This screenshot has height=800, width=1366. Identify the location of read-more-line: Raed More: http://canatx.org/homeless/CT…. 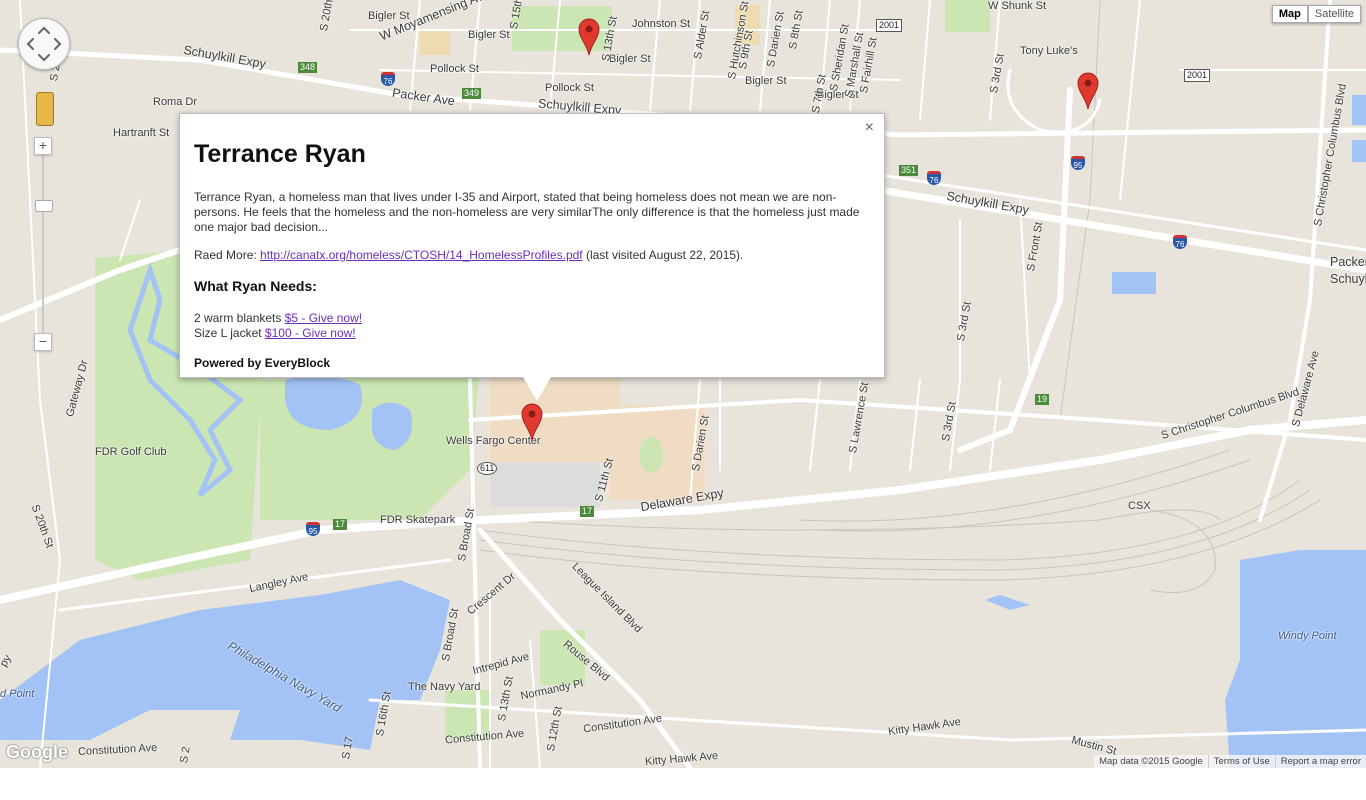
(468, 255).